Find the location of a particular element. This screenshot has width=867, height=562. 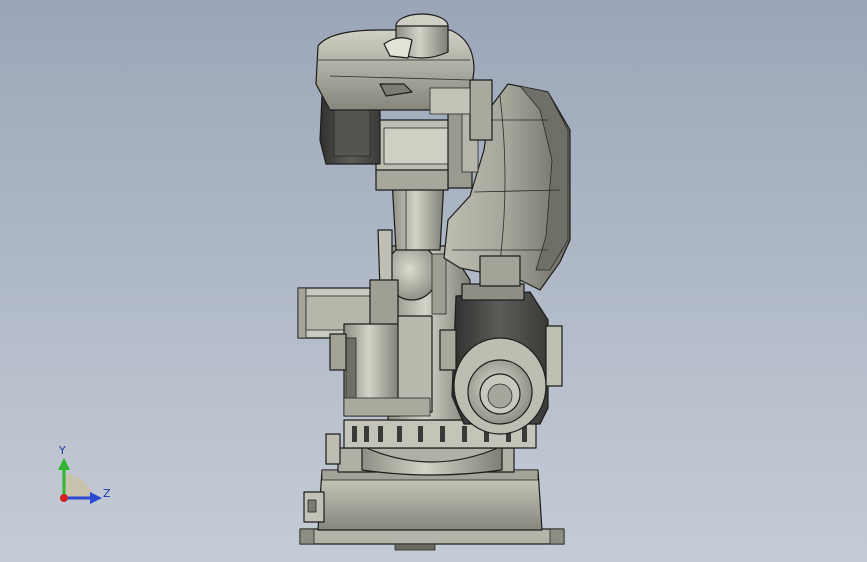

z-axis-arrowhead is located at coordinates (96, 498).